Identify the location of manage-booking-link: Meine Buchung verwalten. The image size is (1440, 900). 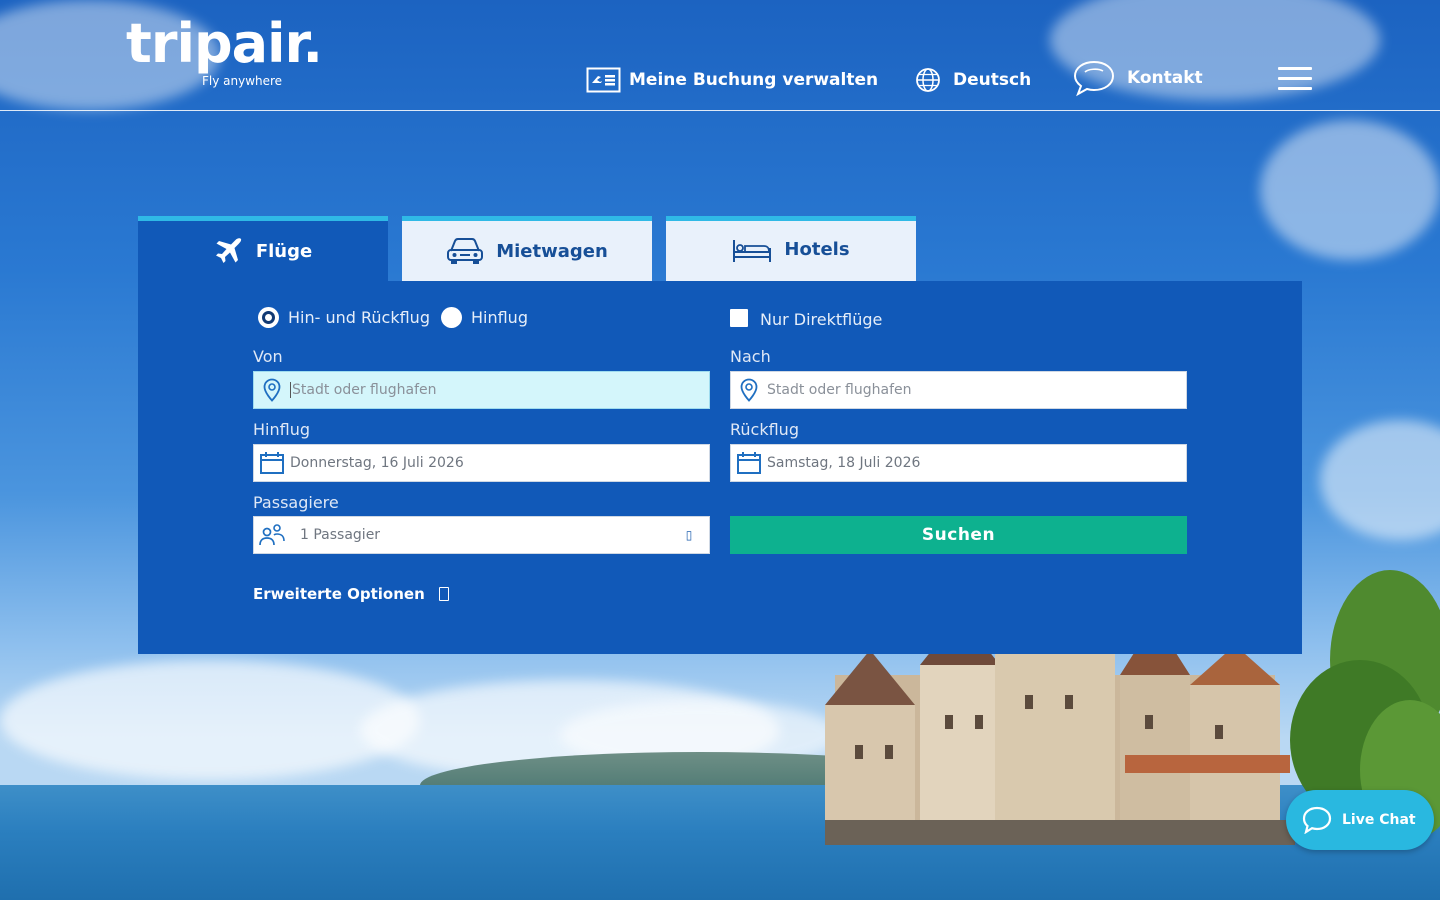
(732, 80).